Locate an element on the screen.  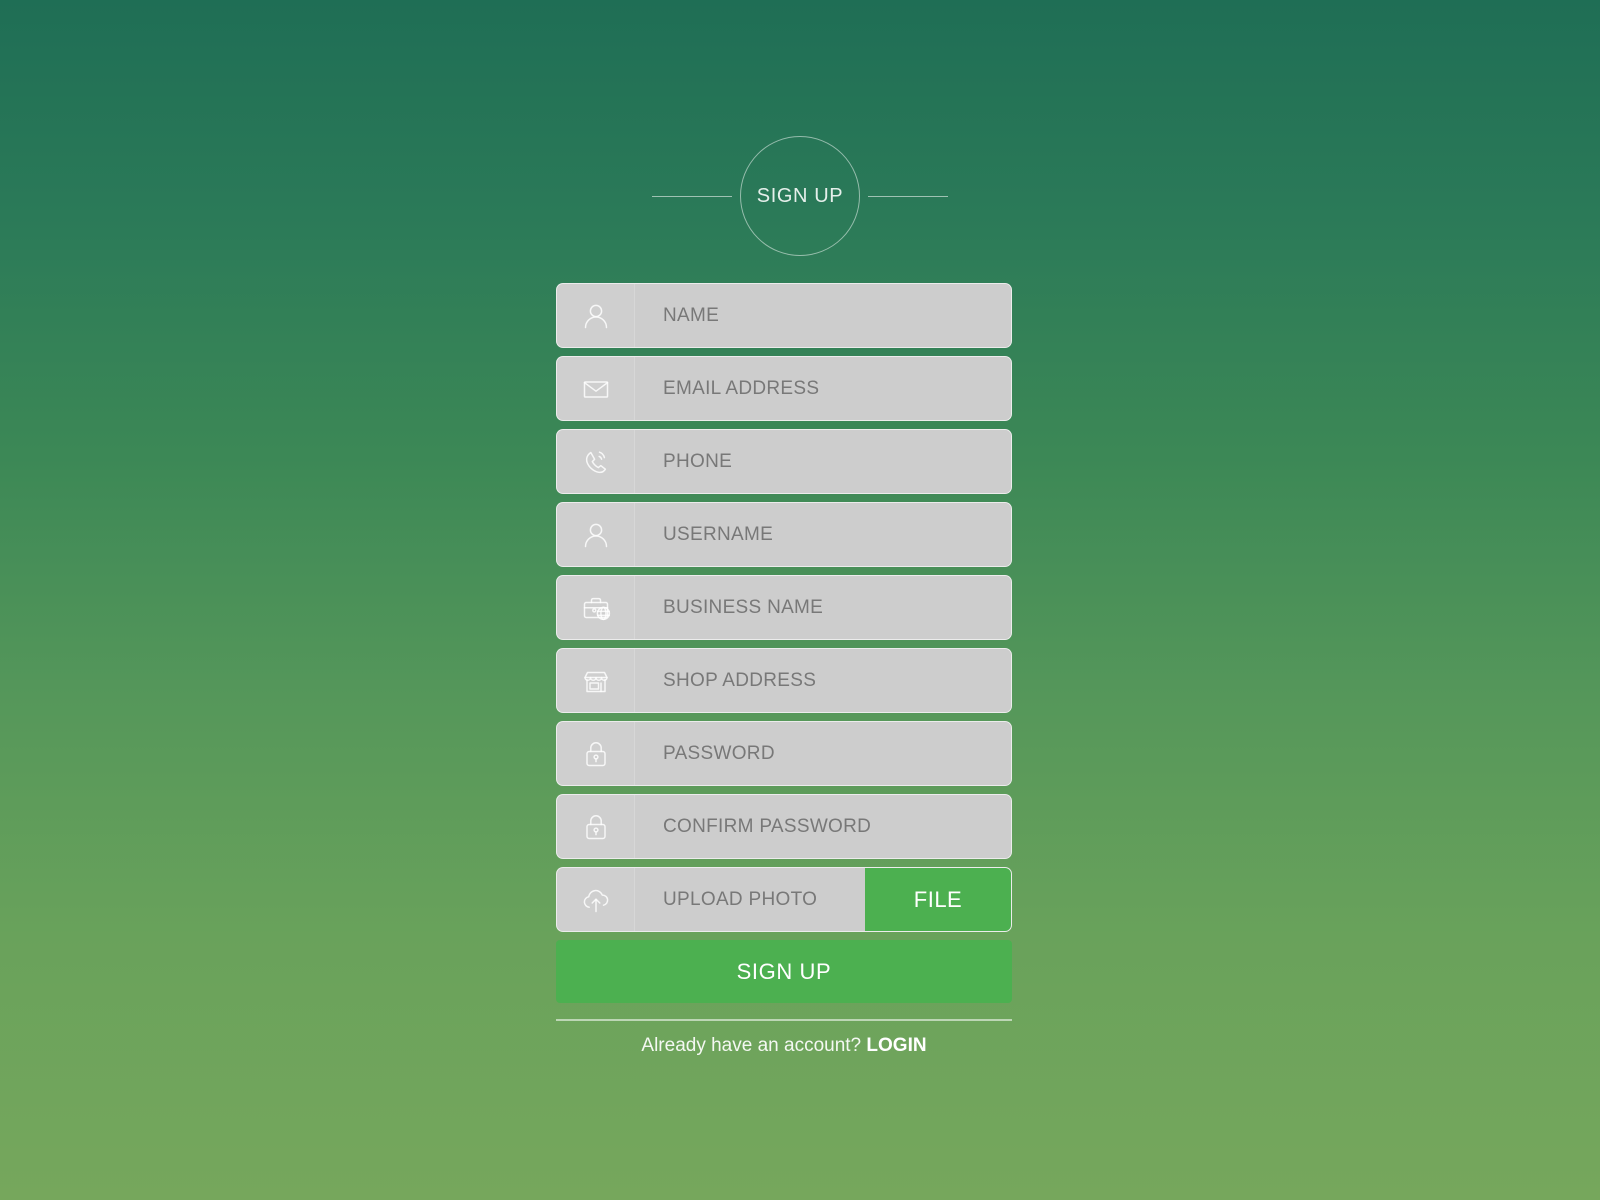
header-circle: SIGN UP is located at coordinates (800, 196).